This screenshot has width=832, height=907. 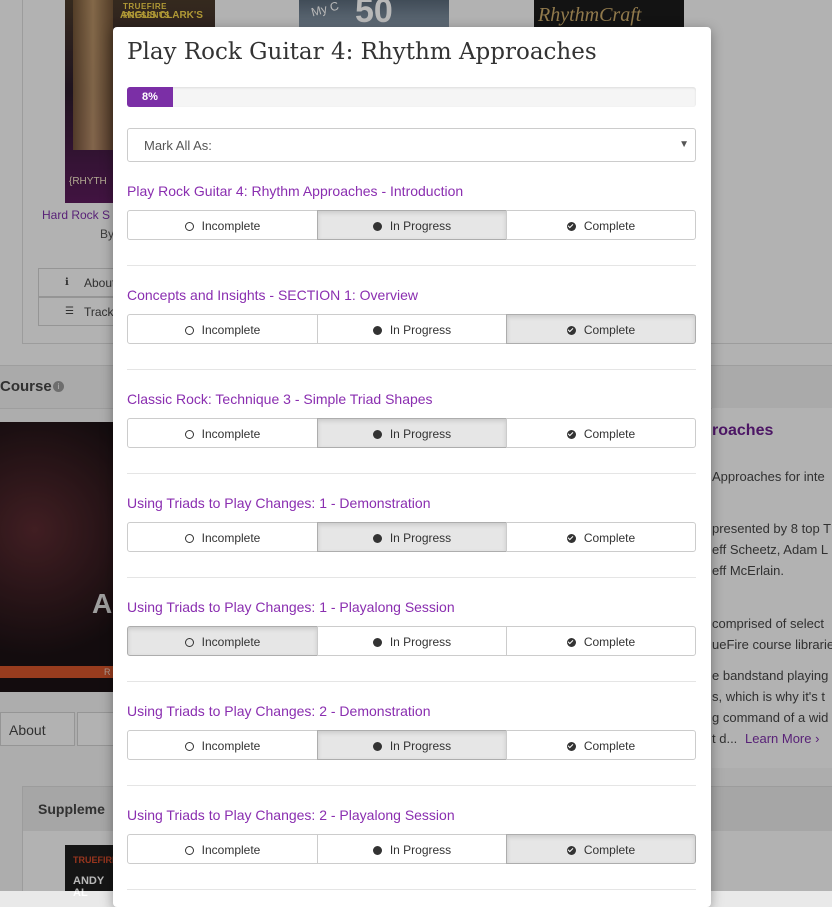 I want to click on mark-all-select: Mark All As: ▼, so click(x=411, y=145).